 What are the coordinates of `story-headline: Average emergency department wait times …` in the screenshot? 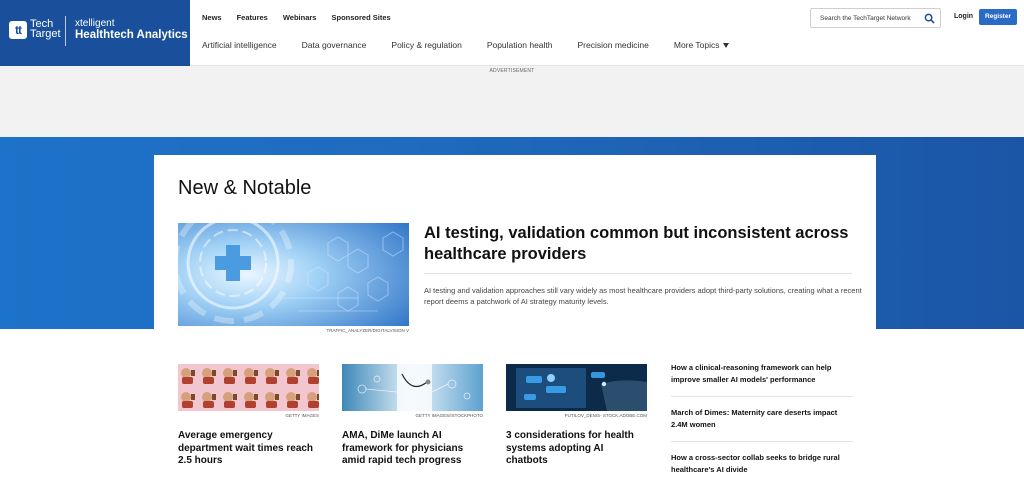 It's located at (248, 449).